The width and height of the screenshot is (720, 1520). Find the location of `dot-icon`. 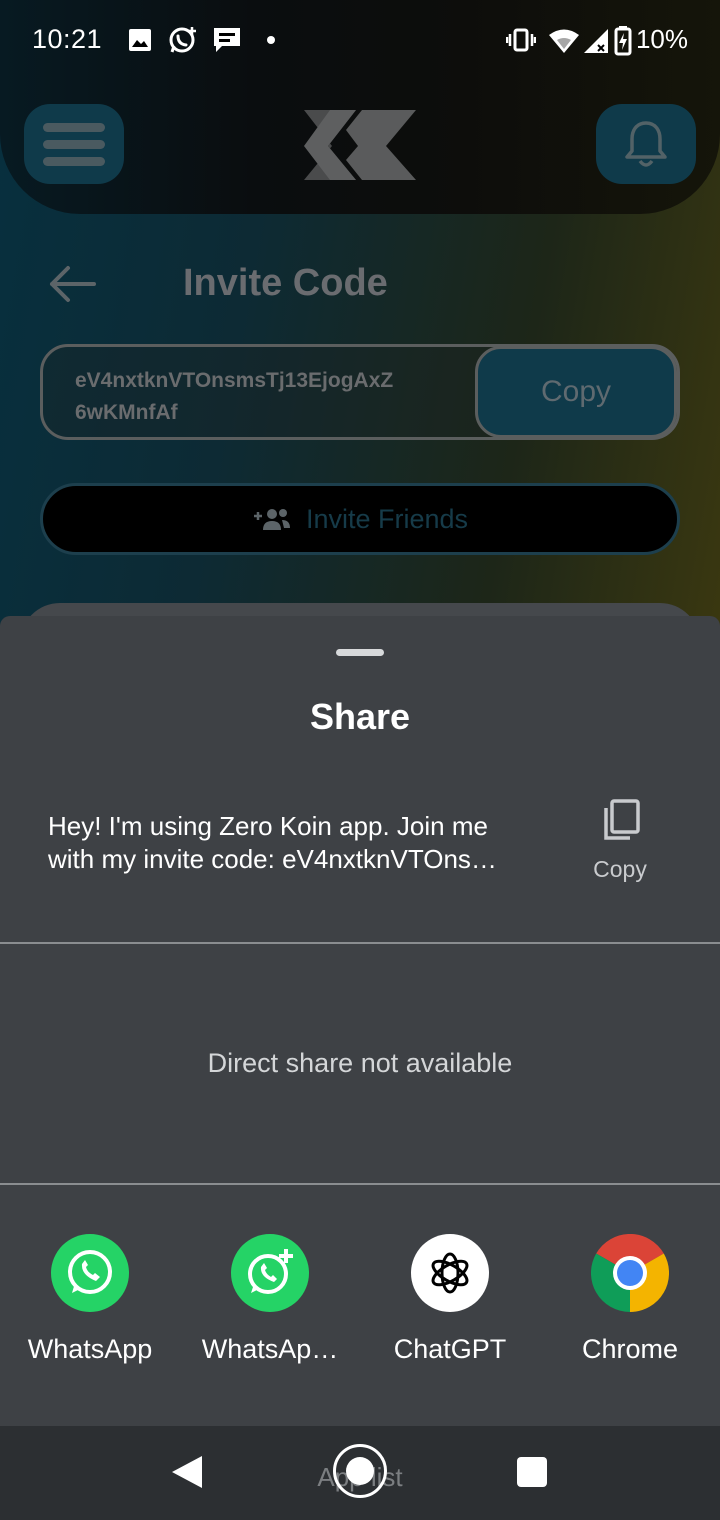

dot-icon is located at coordinates (271, 40).